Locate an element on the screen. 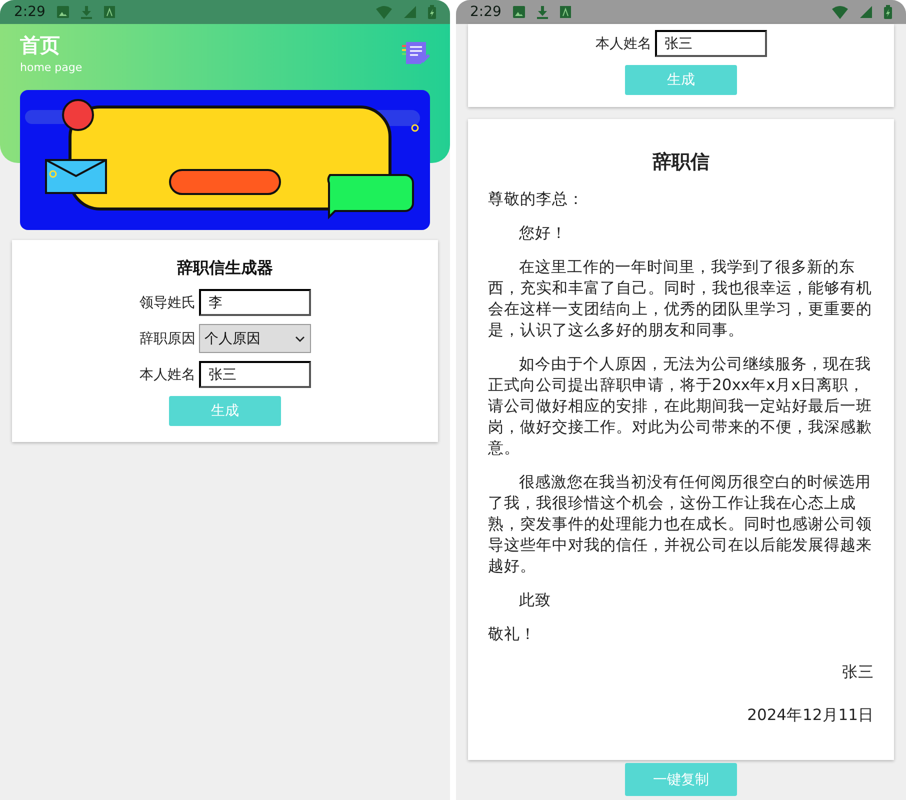 The image size is (906, 800). text-field: 李 is located at coordinates (254, 302).